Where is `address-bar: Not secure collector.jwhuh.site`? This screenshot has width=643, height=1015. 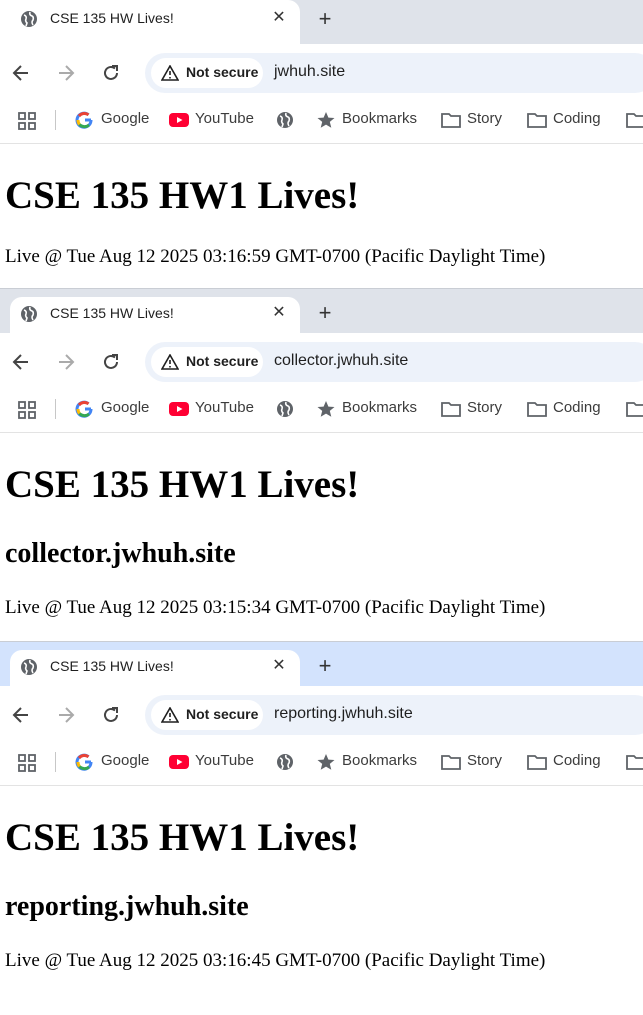 address-bar: Not secure collector.jwhuh.site is located at coordinates (394, 362).